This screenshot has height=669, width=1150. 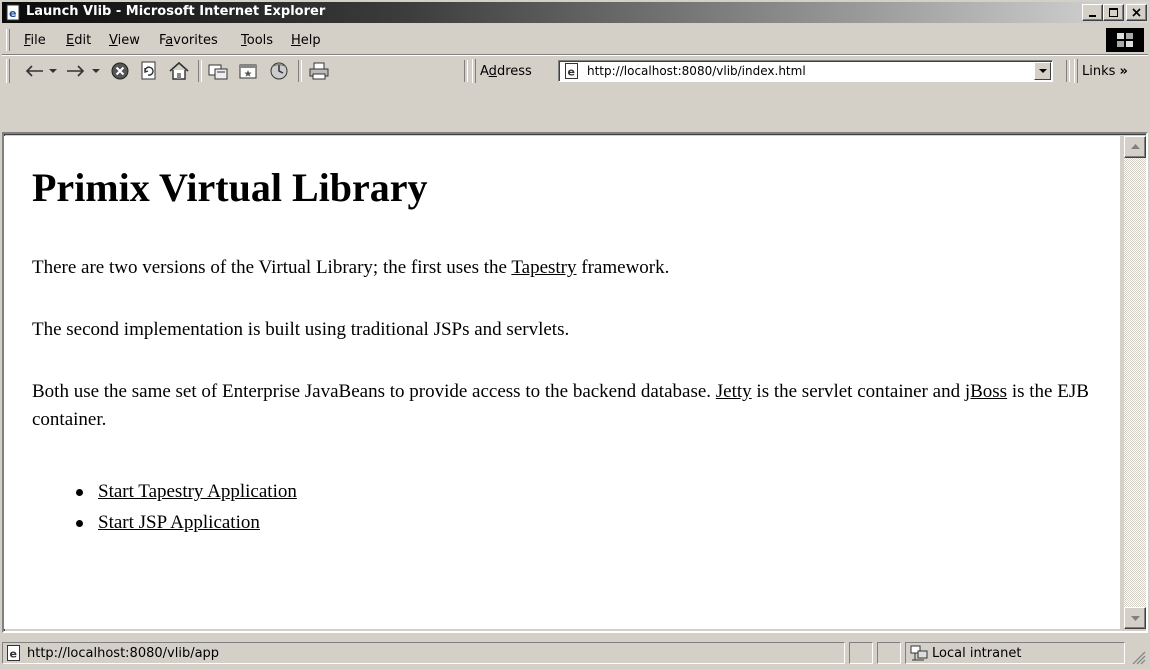 I want to click on start-tapestry-link: Start Tapestry Application, so click(x=197, y=491).